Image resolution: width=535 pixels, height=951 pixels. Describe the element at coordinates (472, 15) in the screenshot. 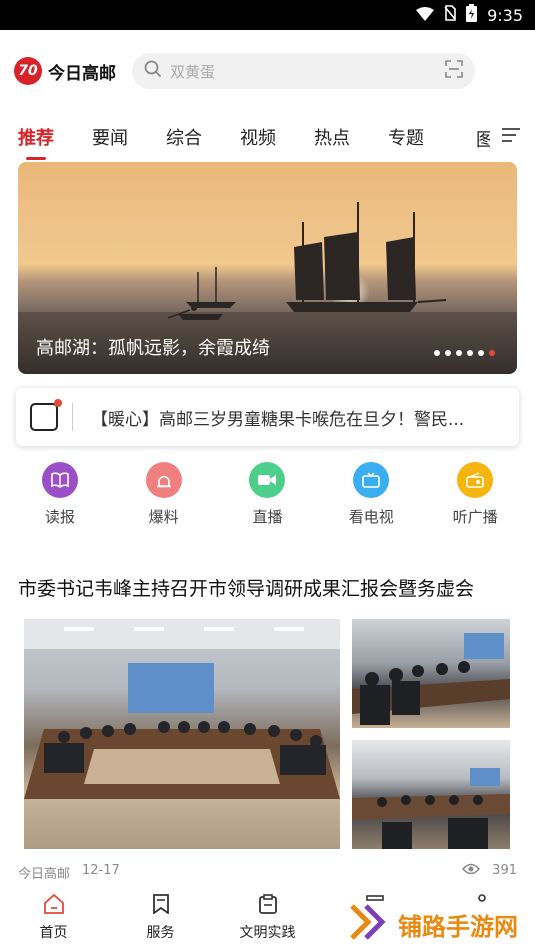

I see `battery-icon` at that location.